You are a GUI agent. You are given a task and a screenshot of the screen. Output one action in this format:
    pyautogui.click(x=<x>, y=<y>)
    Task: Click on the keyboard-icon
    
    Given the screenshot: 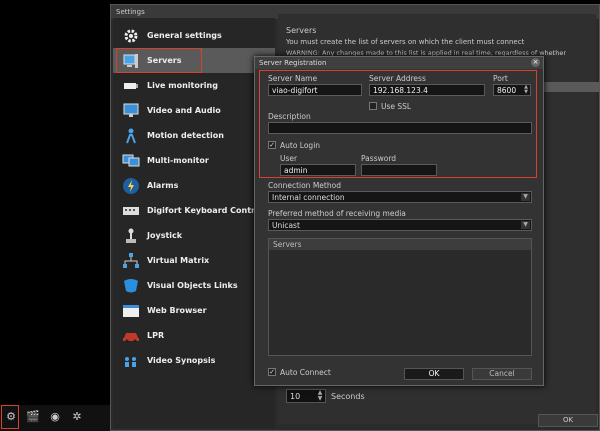 What is the action you would take?
    pyautogui.click(x=131, y=211)
    